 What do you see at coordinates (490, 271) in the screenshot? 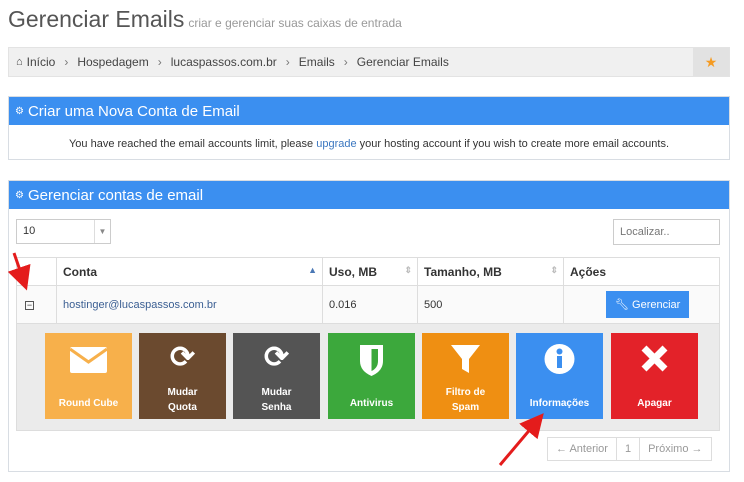
I see `column-header-size: Tamanho, MB ⇕` at bounding box center [490, 271].